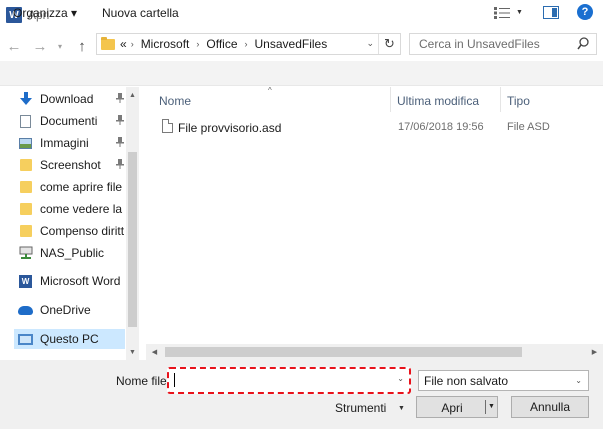  Describe the element at coordinates (452, 408) in the screenshot. I see `open-button-label: Apri` at that location.